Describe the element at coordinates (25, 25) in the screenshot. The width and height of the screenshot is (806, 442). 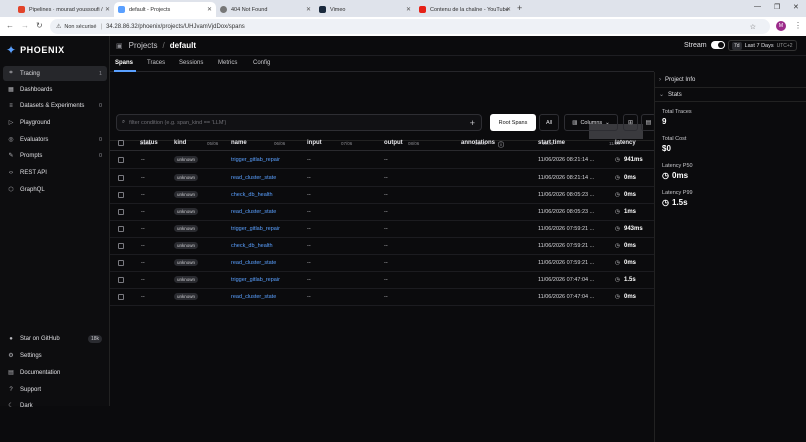
I see `forward-icon: →` at that location.